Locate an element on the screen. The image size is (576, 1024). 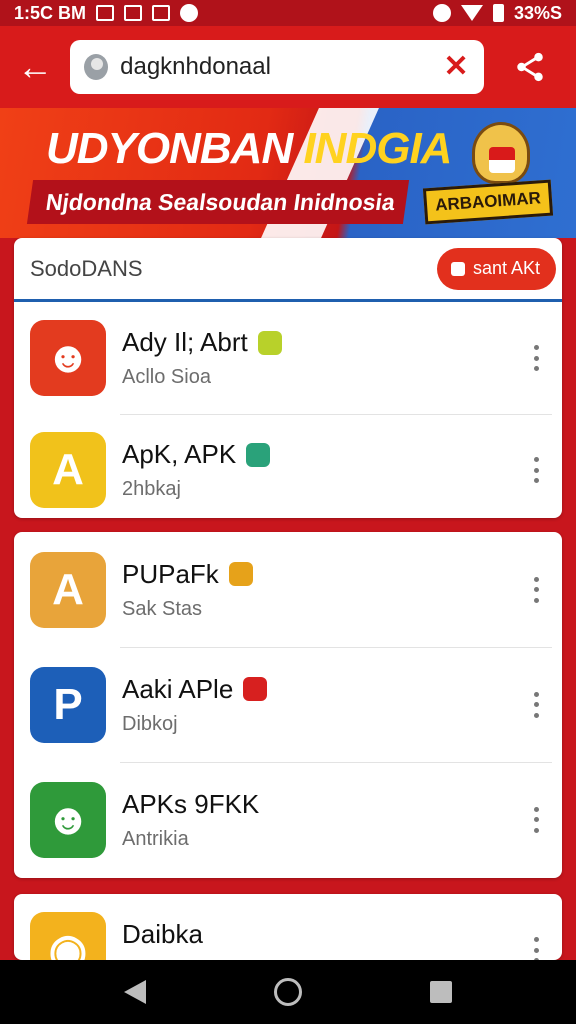
app-subtitle: Dibkoj is located at coordinates (150, 723).